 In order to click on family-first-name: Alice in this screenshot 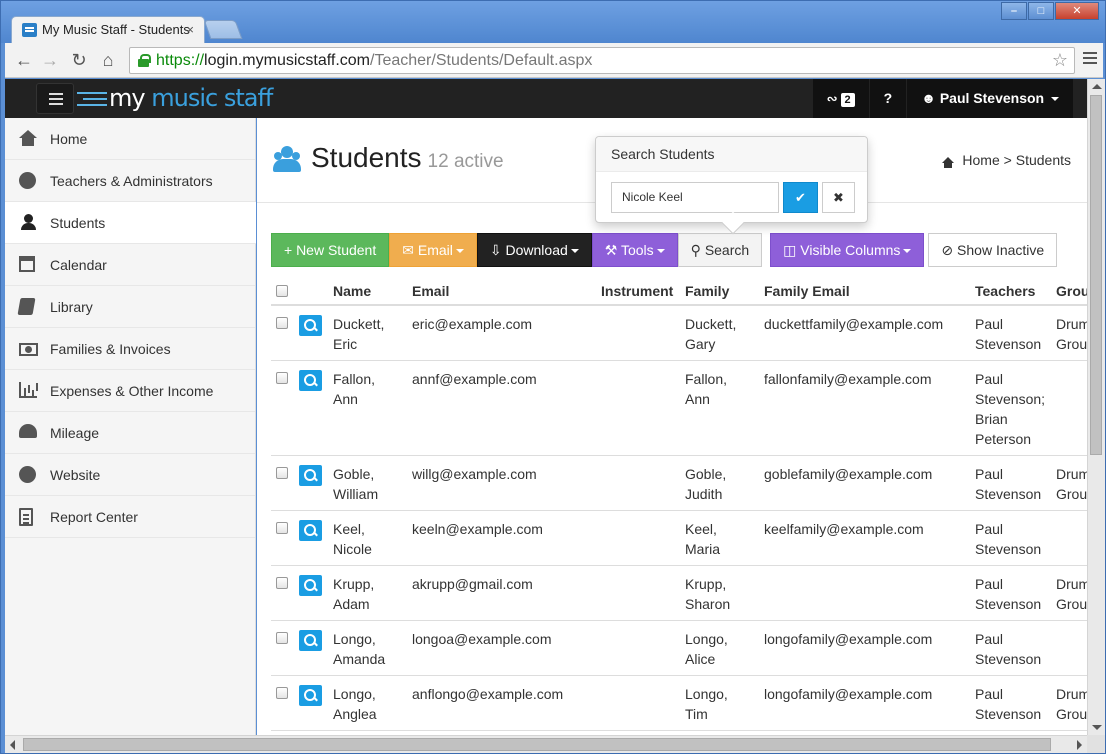, I will do `click(700, 659)`.